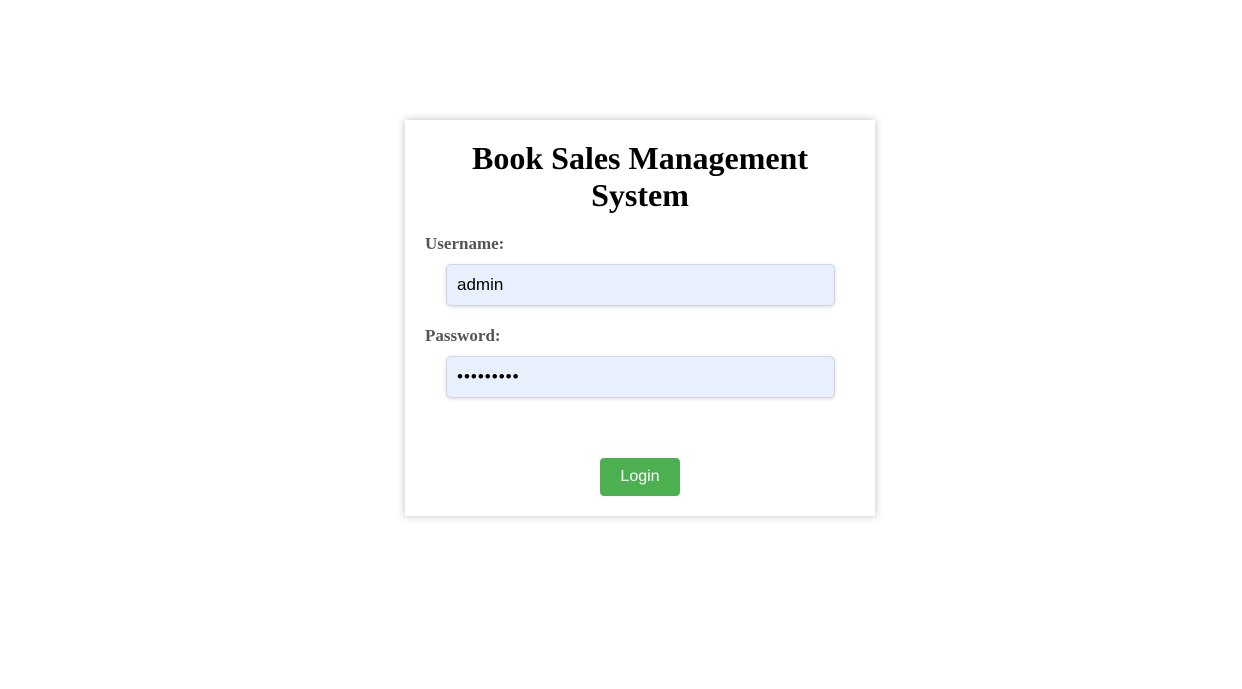  I want to click on title-line-2: System, so click(640, 195).